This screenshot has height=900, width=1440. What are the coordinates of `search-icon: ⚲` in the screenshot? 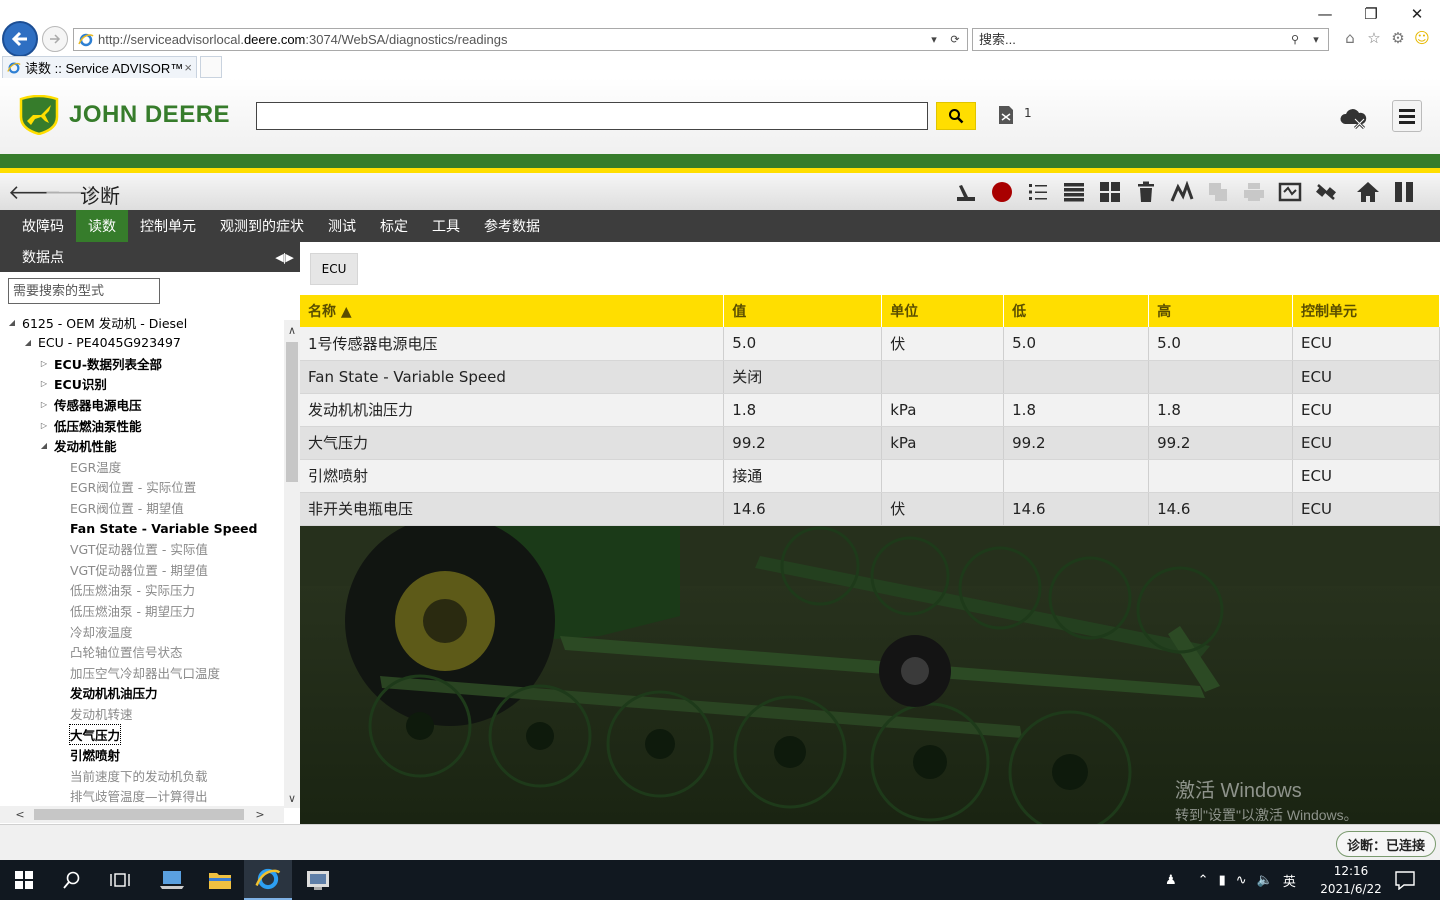 It's located at (1295, 40).